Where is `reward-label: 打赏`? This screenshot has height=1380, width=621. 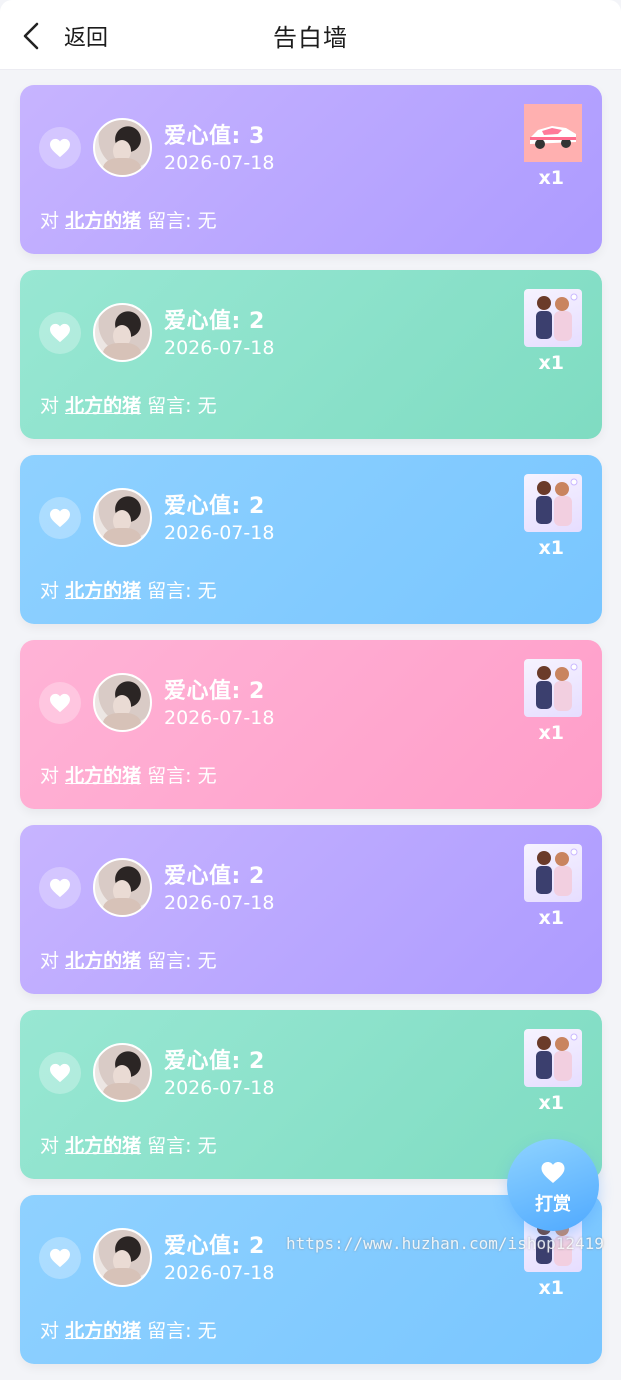 reward-label: 打赏 is located at coordinates (553, 1204).